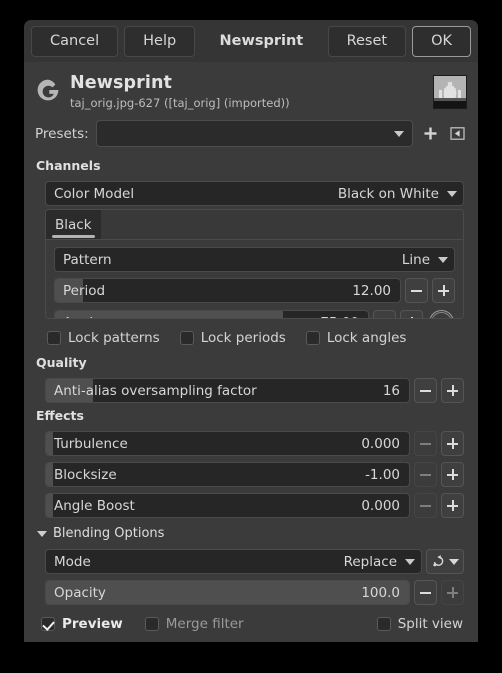  What do you see at coordinates (50, 505) in the screenshot?
I see `angle-boost-slider-fill` at bounding box center [50, 505].